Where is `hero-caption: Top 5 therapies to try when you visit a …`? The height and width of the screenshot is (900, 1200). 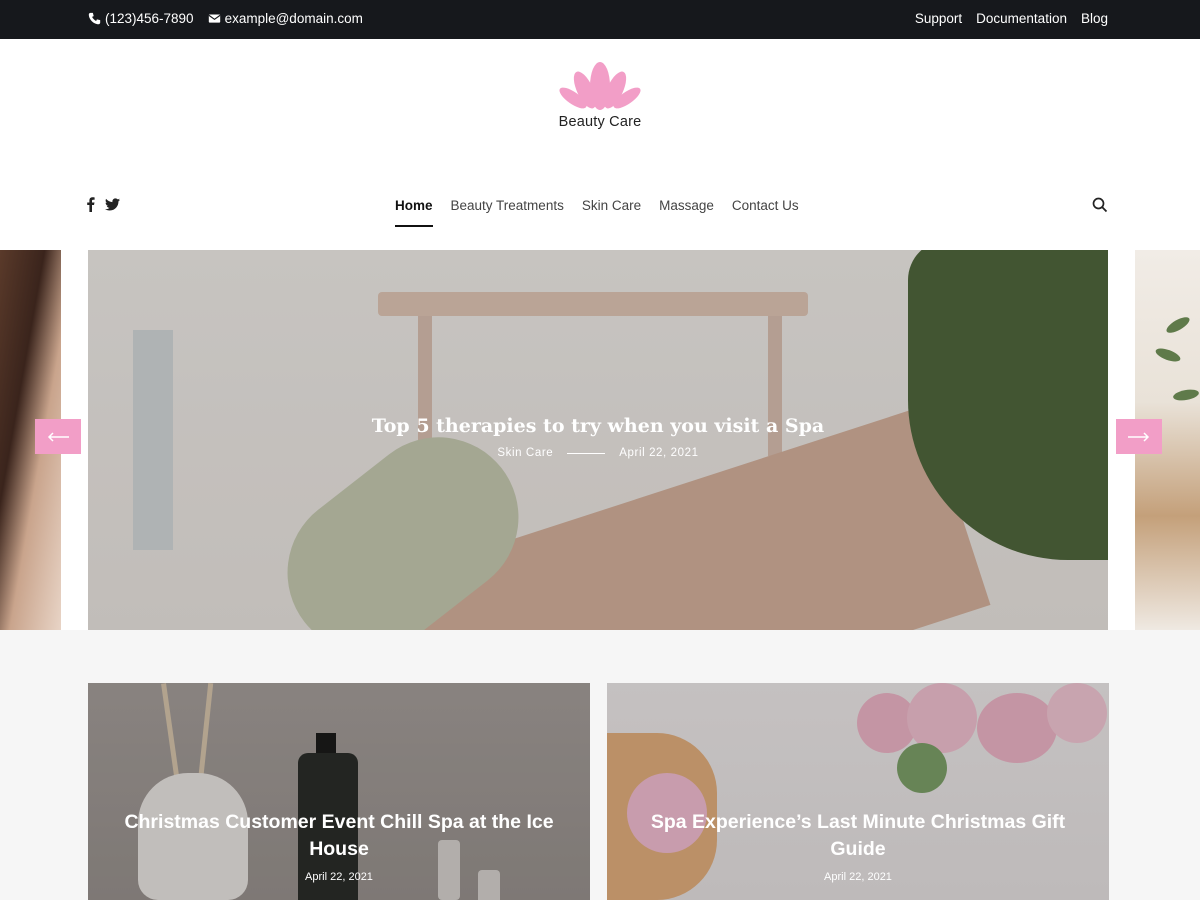 hero-caption: Top 5 therapies to try when you visit a … is located at coordinates (598, 437).